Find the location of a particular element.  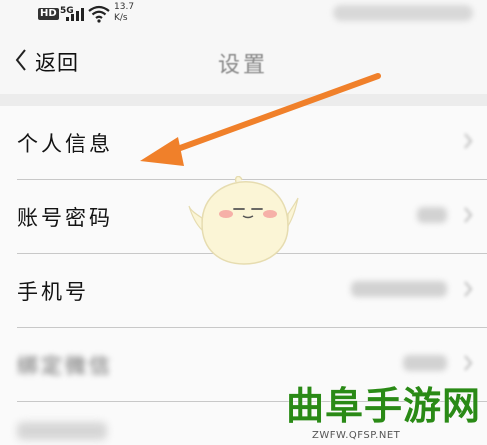

page-title: 设置 is located at coordinates (243, 65).